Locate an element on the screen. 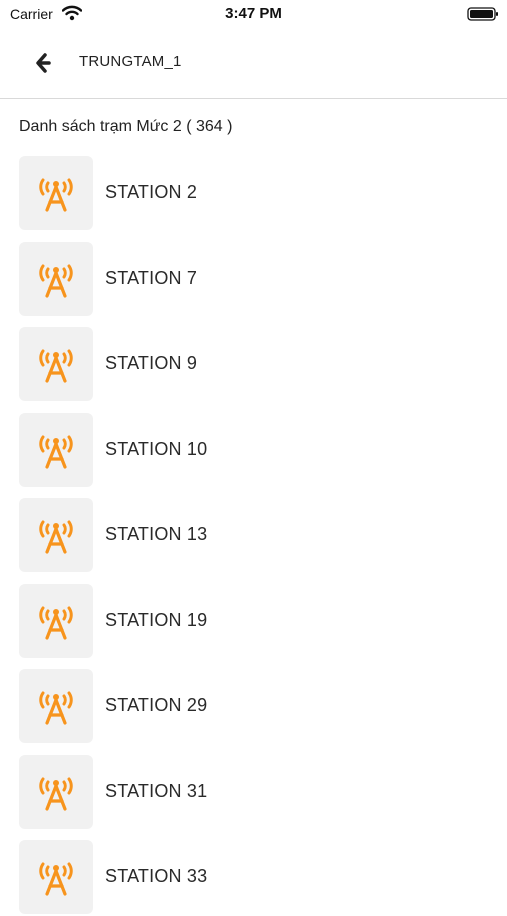  station-list-item: STATION 10 is located at coordinates (253, 450).